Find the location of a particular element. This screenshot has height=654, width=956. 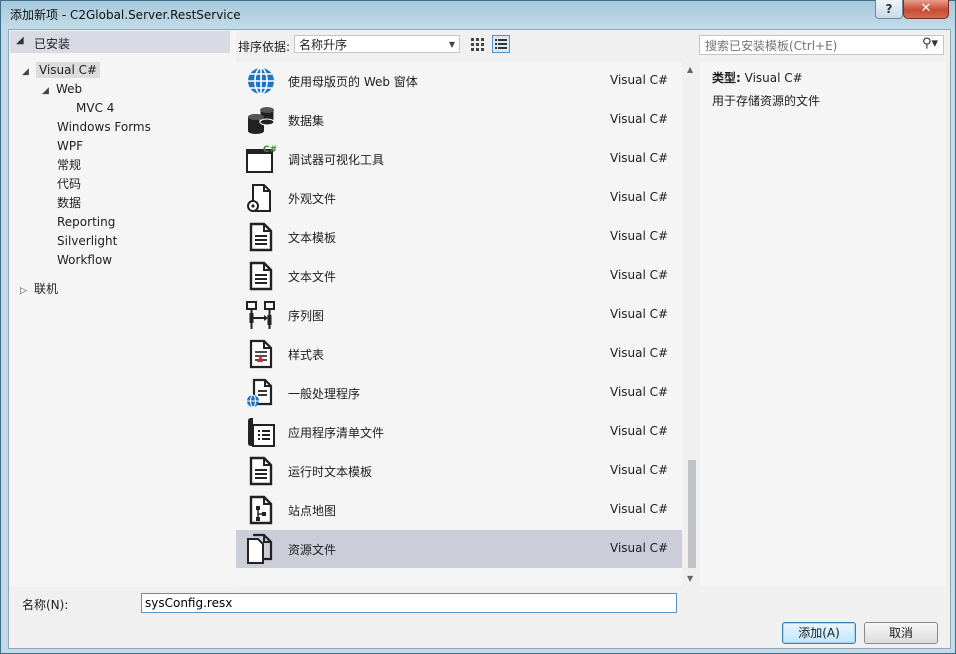

list-view-button is located at coordinates (501, 44).